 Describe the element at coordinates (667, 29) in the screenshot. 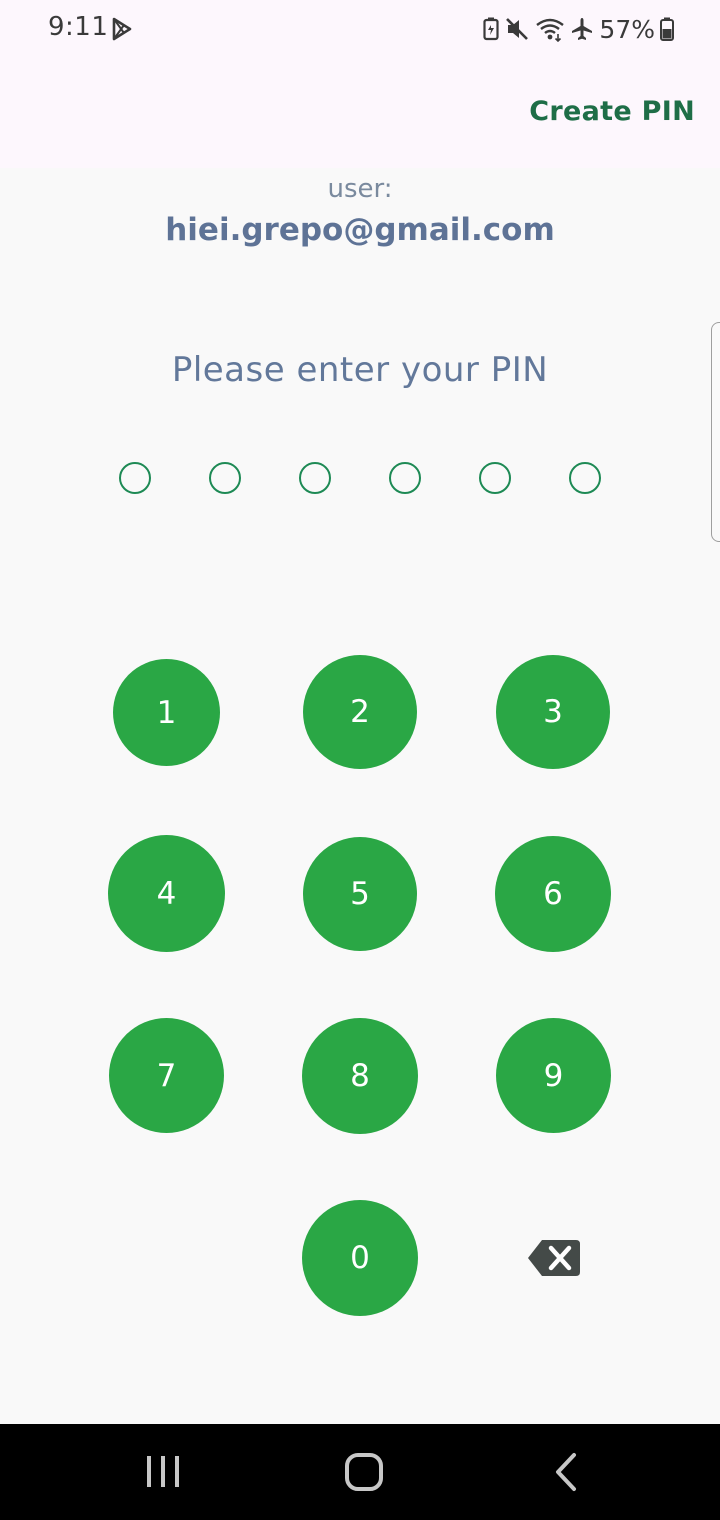

I see `battery-icon` at that location.